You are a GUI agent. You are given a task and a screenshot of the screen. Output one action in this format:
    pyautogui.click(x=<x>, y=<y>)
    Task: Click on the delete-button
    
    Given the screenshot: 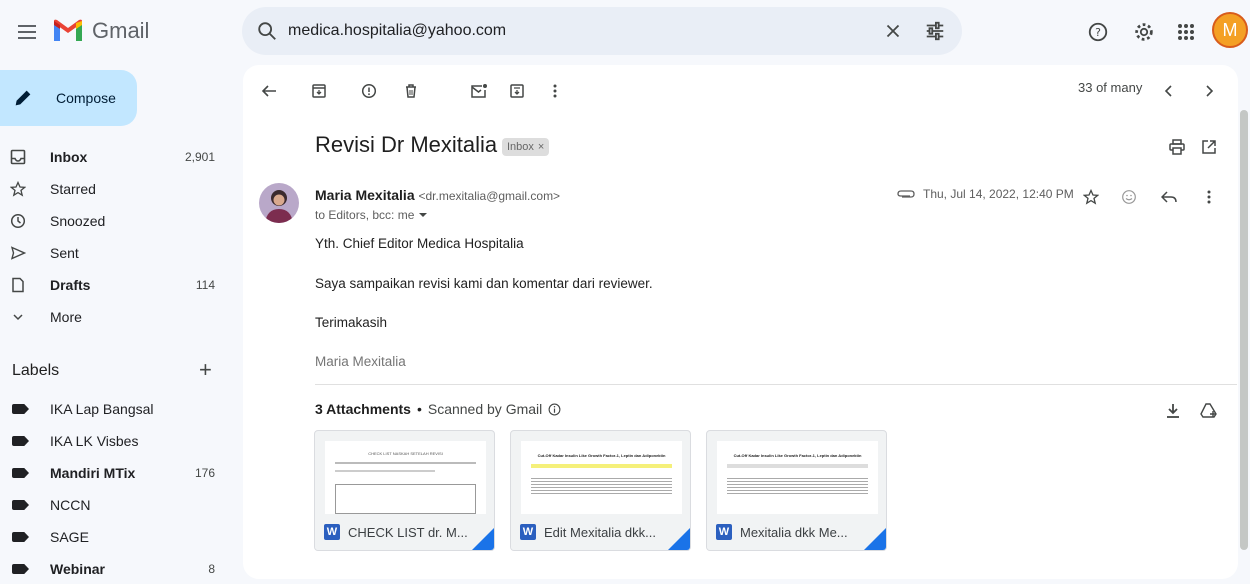 What is the action you would take?
    pyautogui.click(x=411, y=91)
    